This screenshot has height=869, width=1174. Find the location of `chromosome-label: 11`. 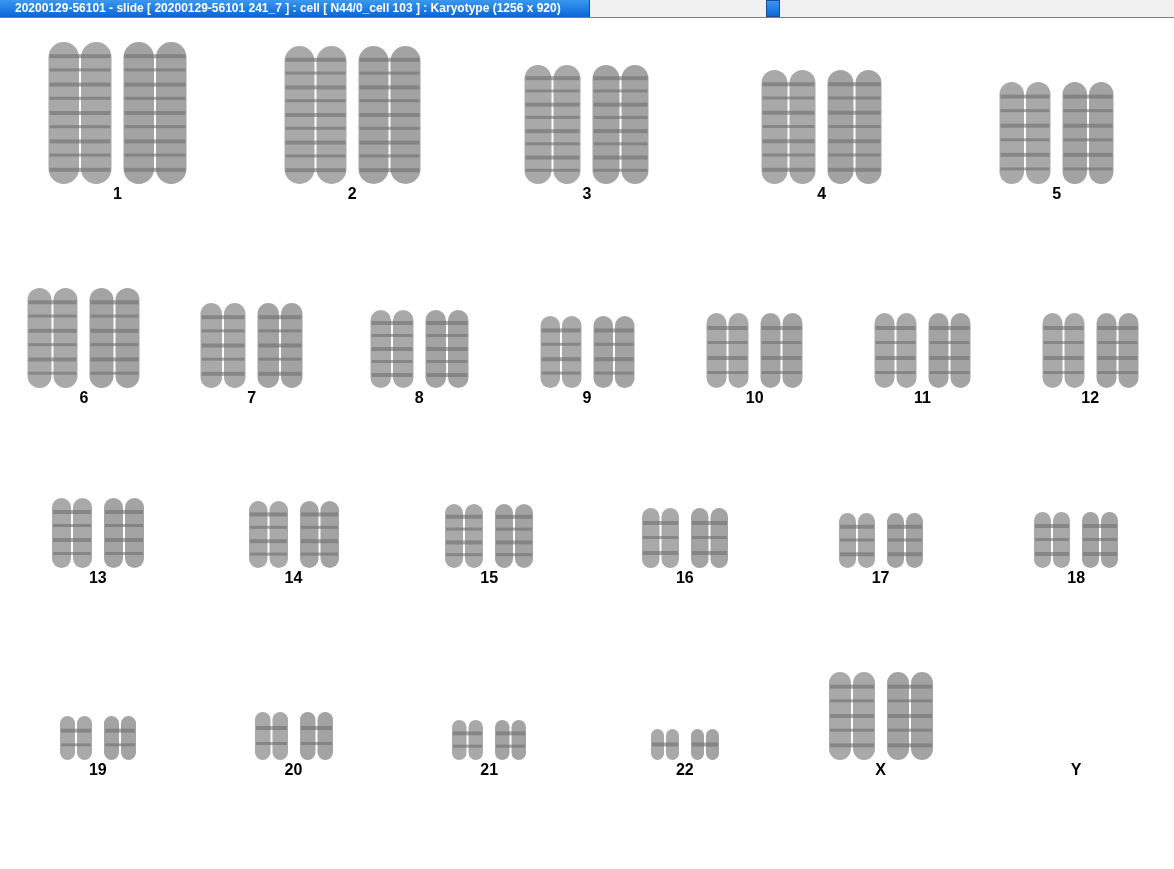

chromosome-label: 11 is located at coordinates (922, 398).